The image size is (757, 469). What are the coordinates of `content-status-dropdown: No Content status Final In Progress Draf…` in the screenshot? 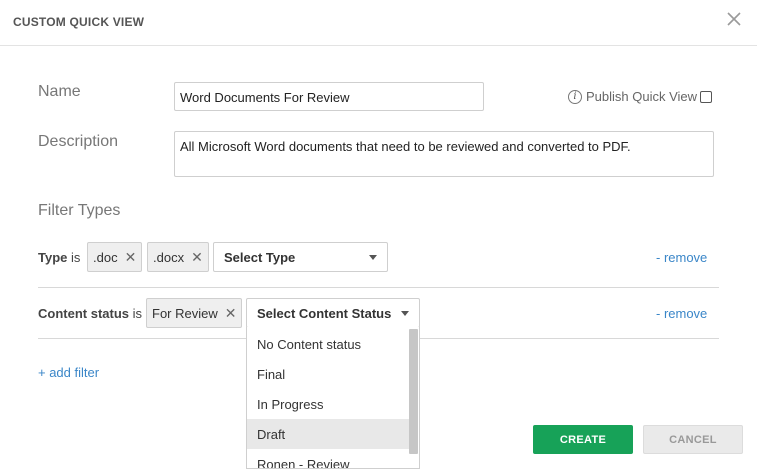 It's located at (333, 398).